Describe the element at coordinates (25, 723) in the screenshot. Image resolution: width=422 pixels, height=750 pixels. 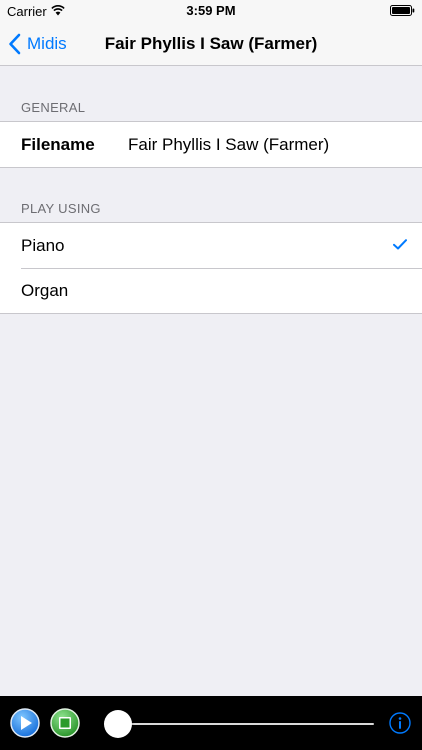
I see `play-icon` at that location.